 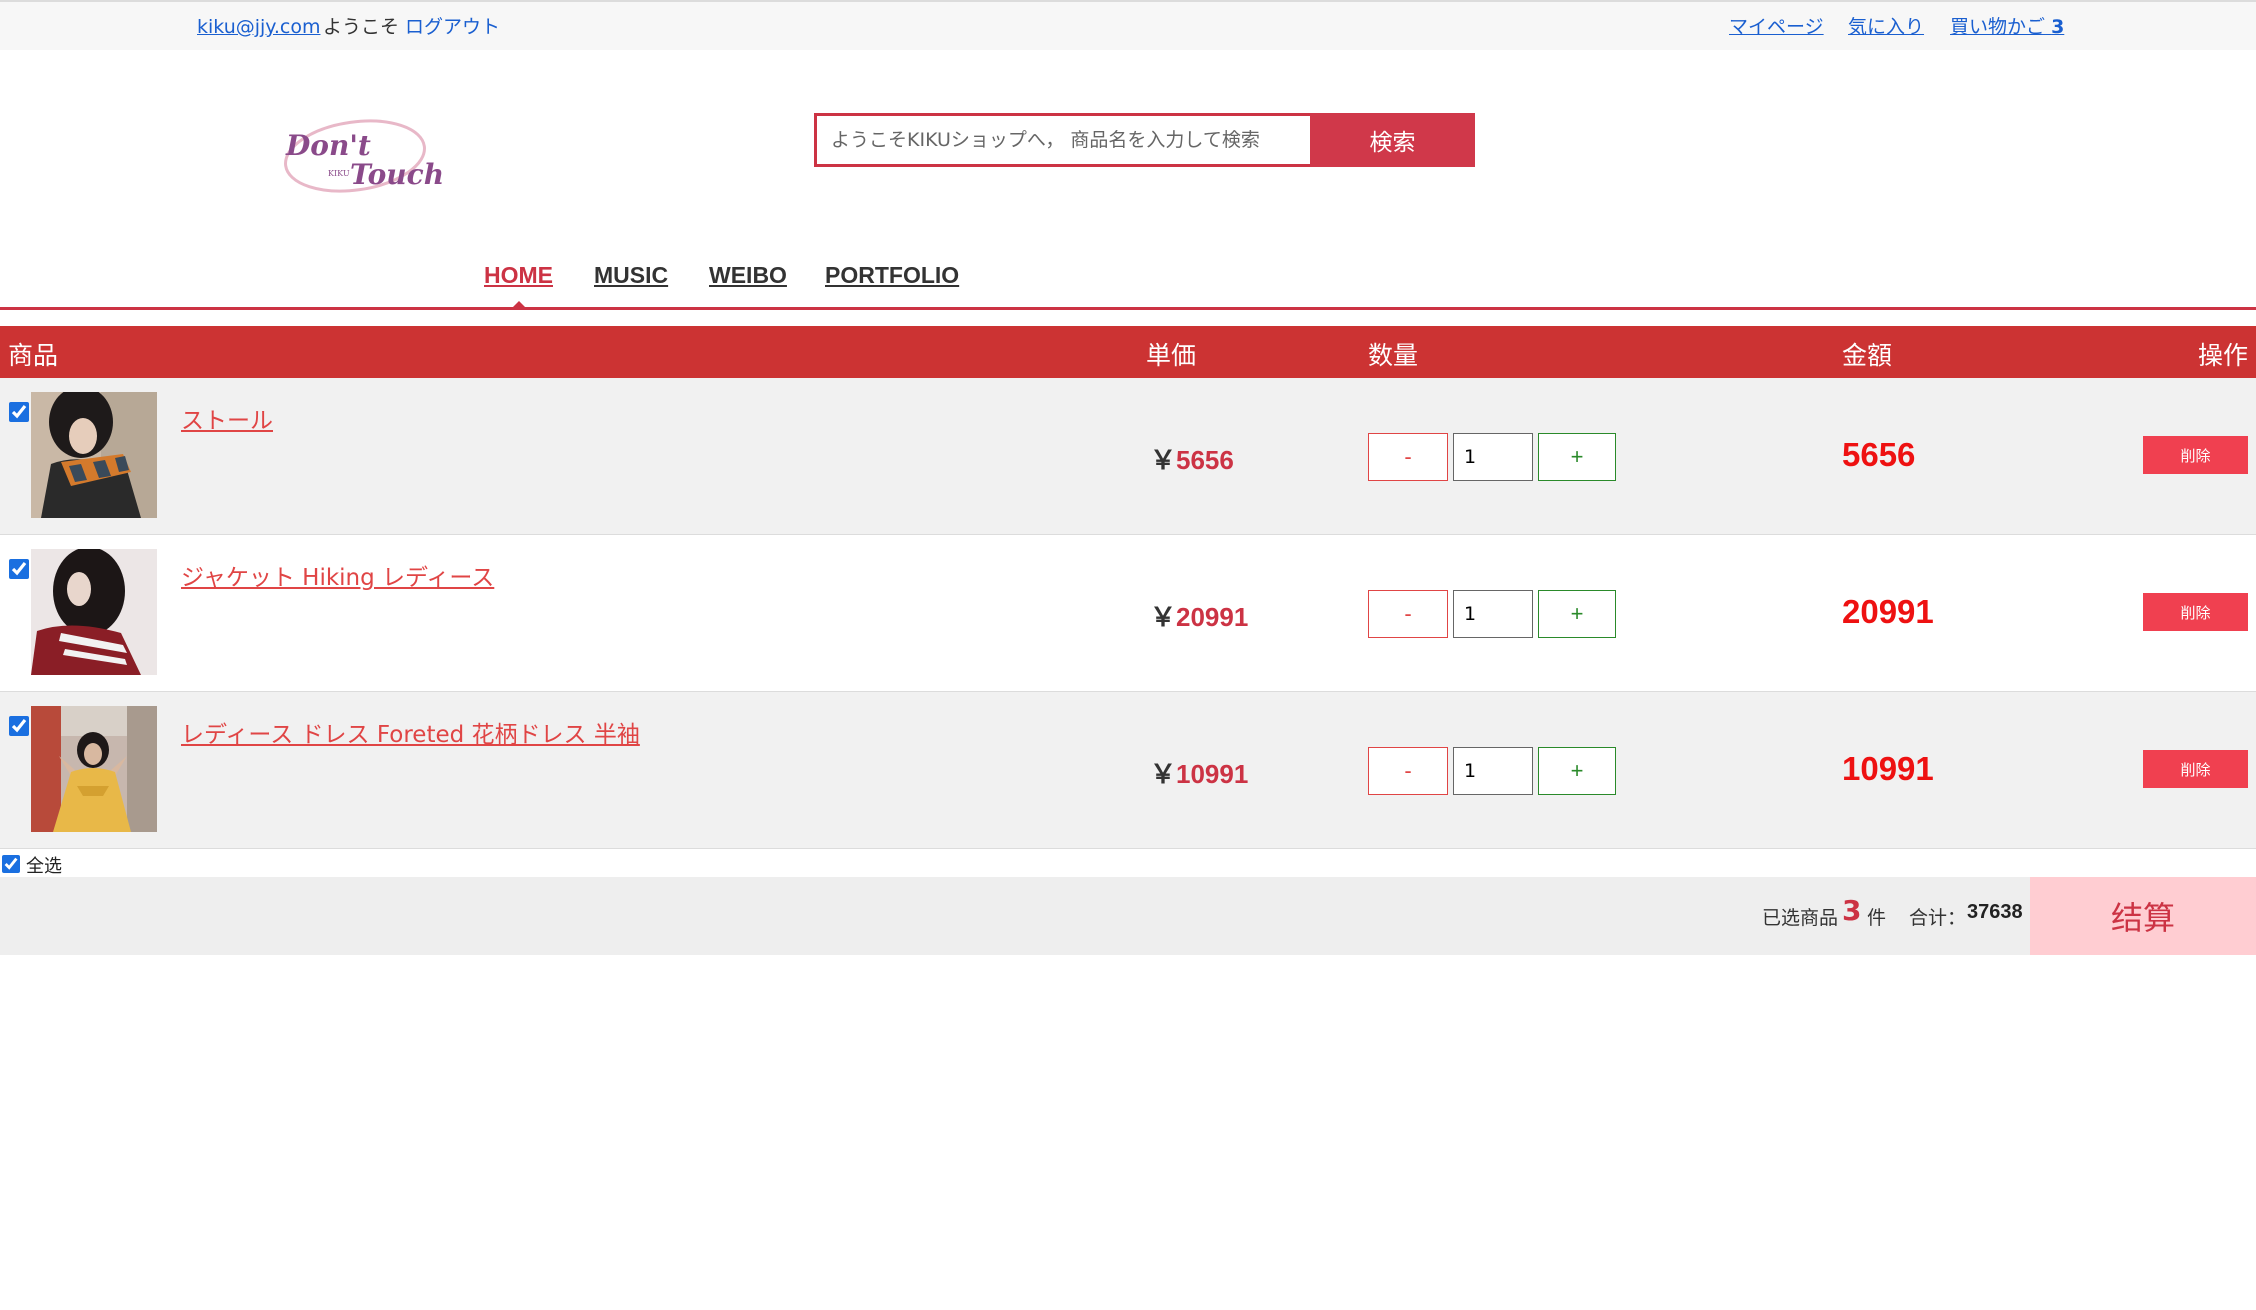 I want to click on row-amount: 20991, so click(x=1888, y=611).